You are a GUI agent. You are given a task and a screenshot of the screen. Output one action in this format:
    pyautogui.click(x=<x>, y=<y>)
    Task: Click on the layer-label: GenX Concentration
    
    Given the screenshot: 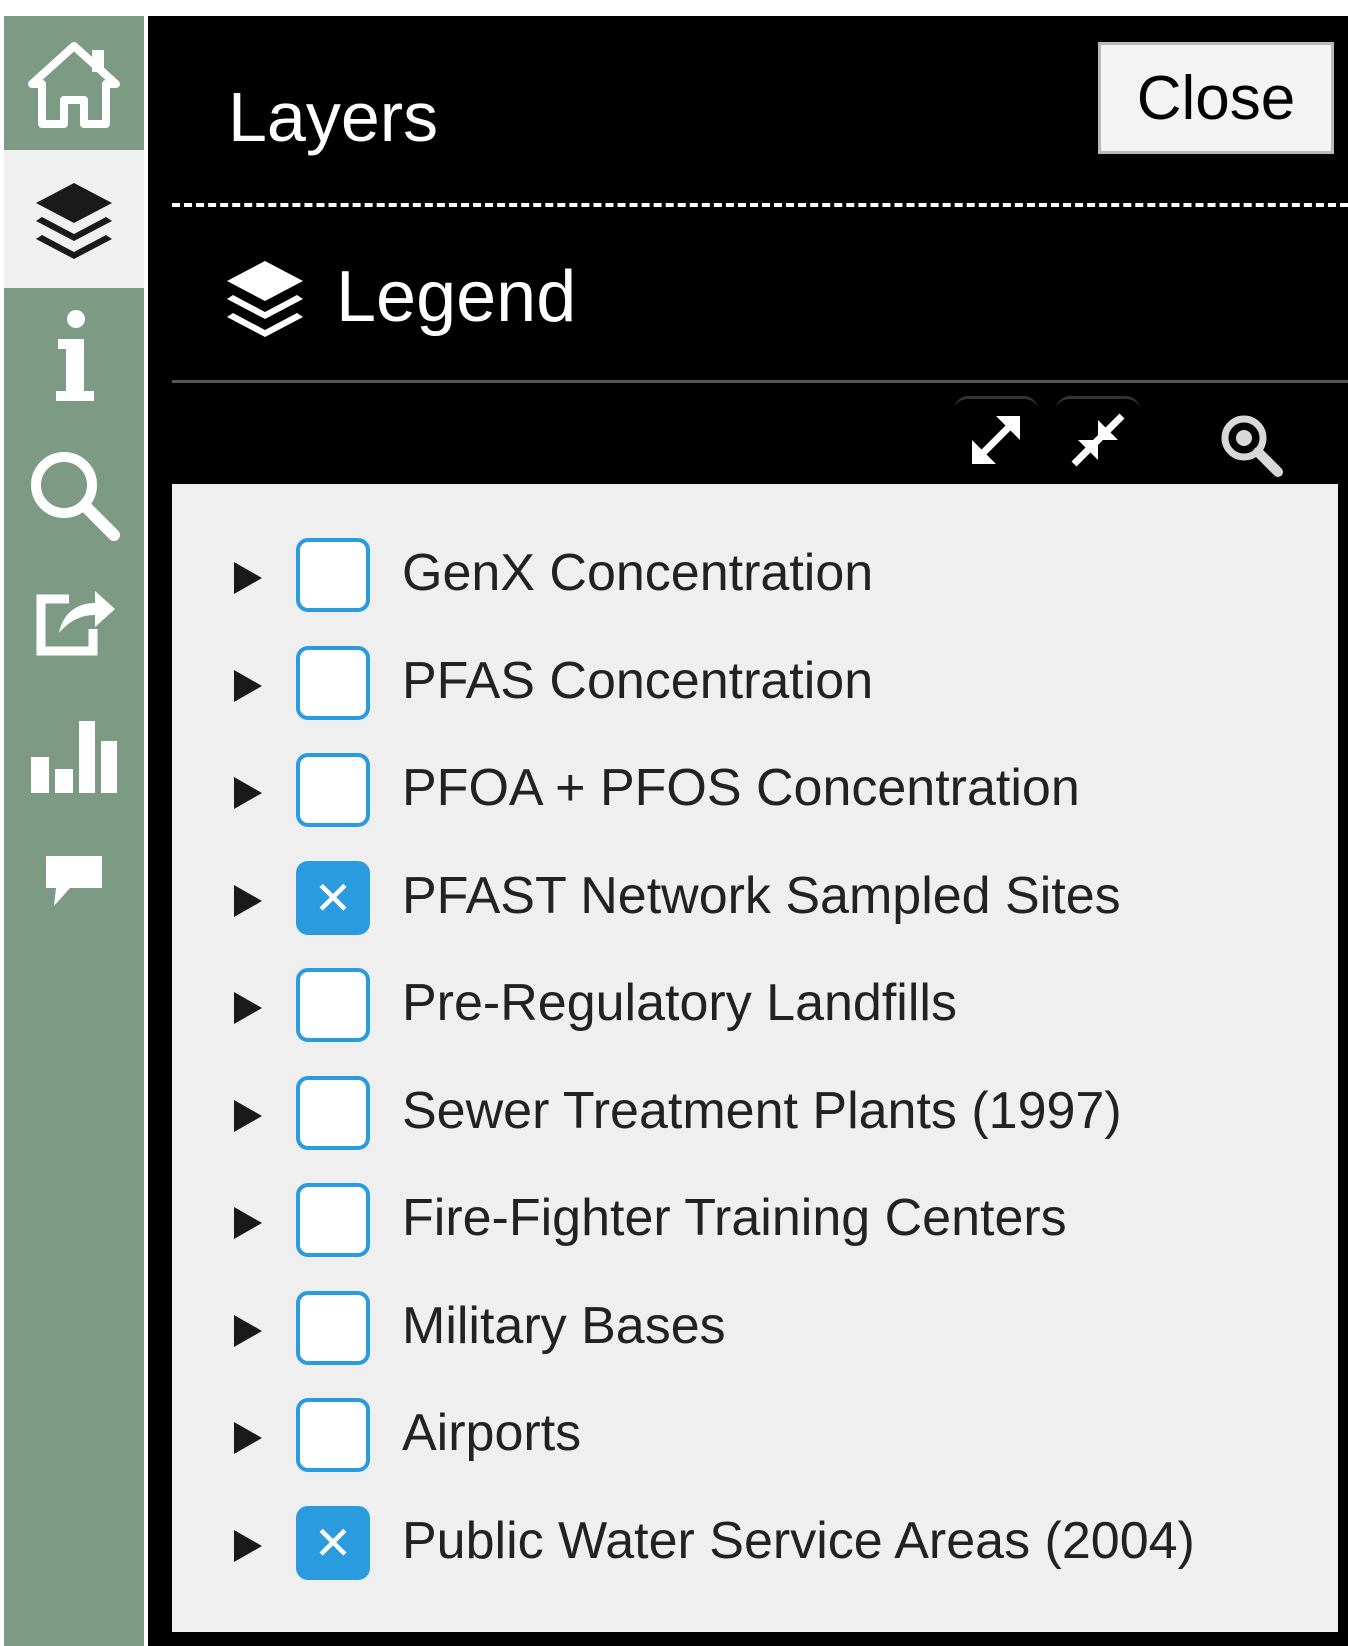 What is the action you would take?
    pyautogui.click(x=637, y=573)
    